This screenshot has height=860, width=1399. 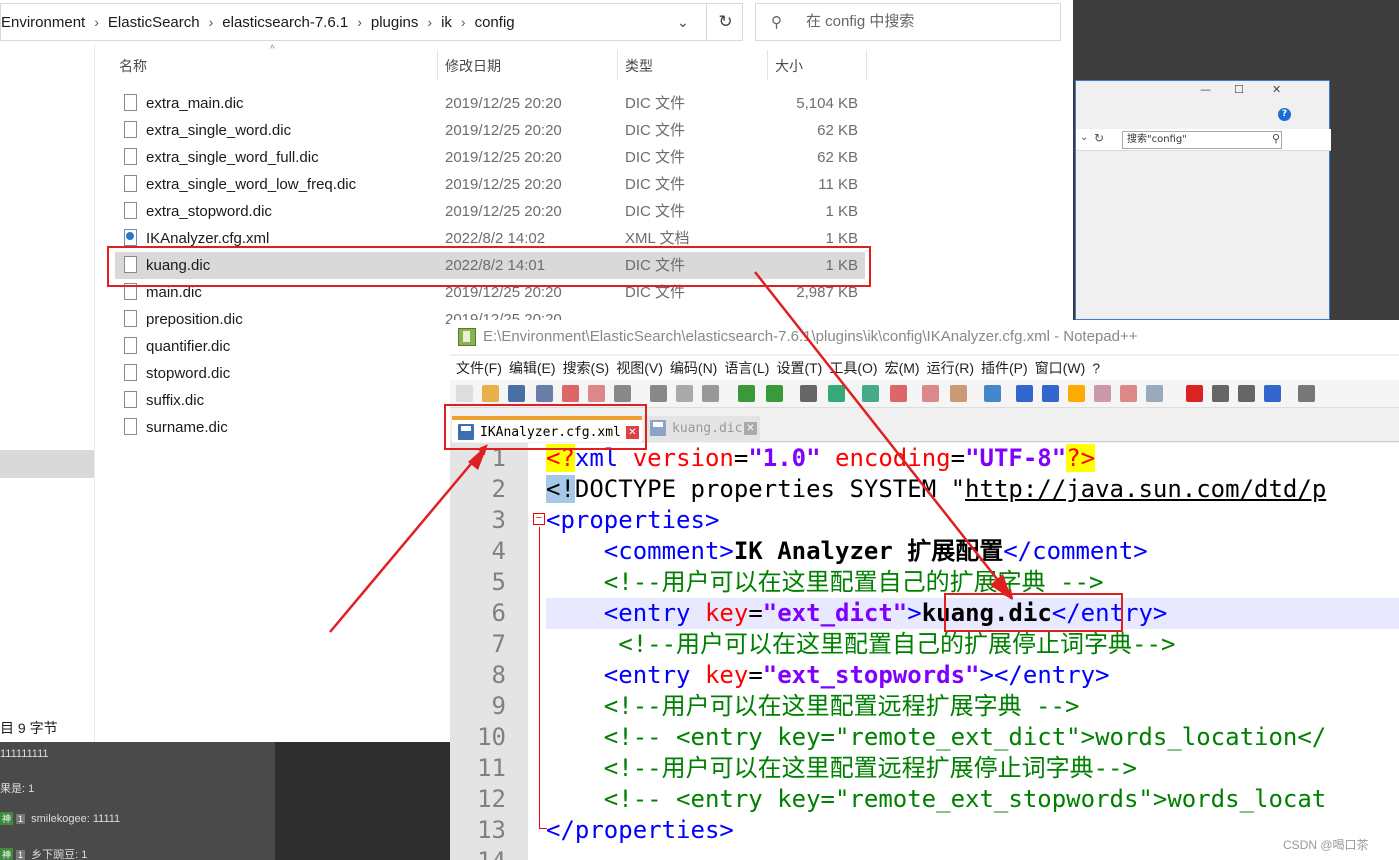 What do you see at coordinates (884, 435) in the screenshot?
I see `arrow-to-entry` at bounding box center [884, 435].